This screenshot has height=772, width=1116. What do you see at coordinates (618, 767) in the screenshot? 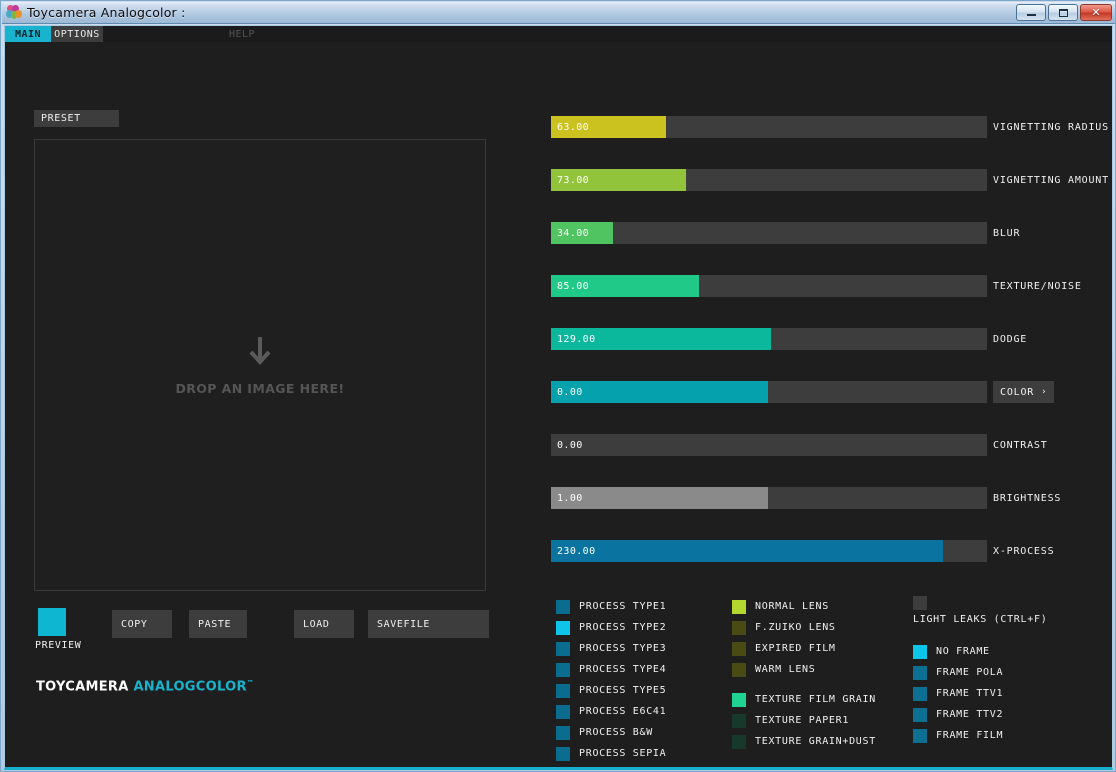
I see `process-option-process-vingate: PROCESS VINGATE` at bounding box center [618, 767].